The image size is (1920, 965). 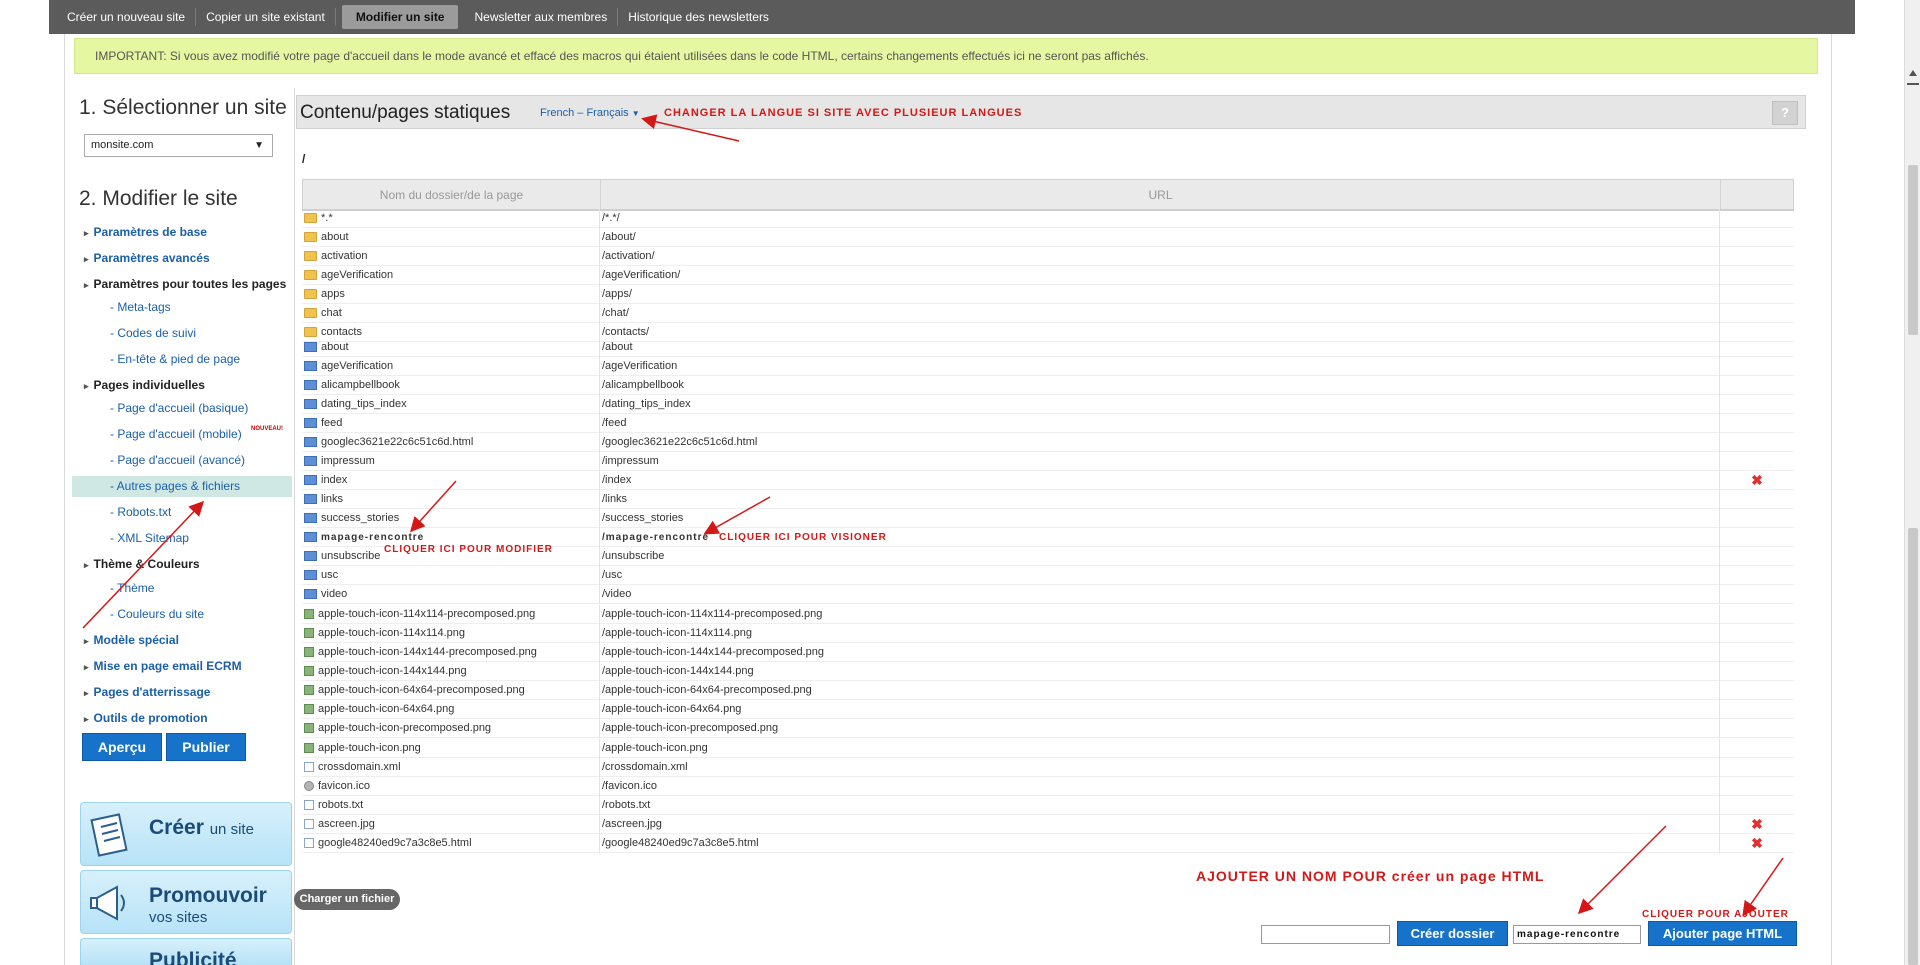 What do you see at coordinates (451, 385) in the screenshot?
I see `row-name-cell: alicampbellbook` at bounding box center [451, 385].